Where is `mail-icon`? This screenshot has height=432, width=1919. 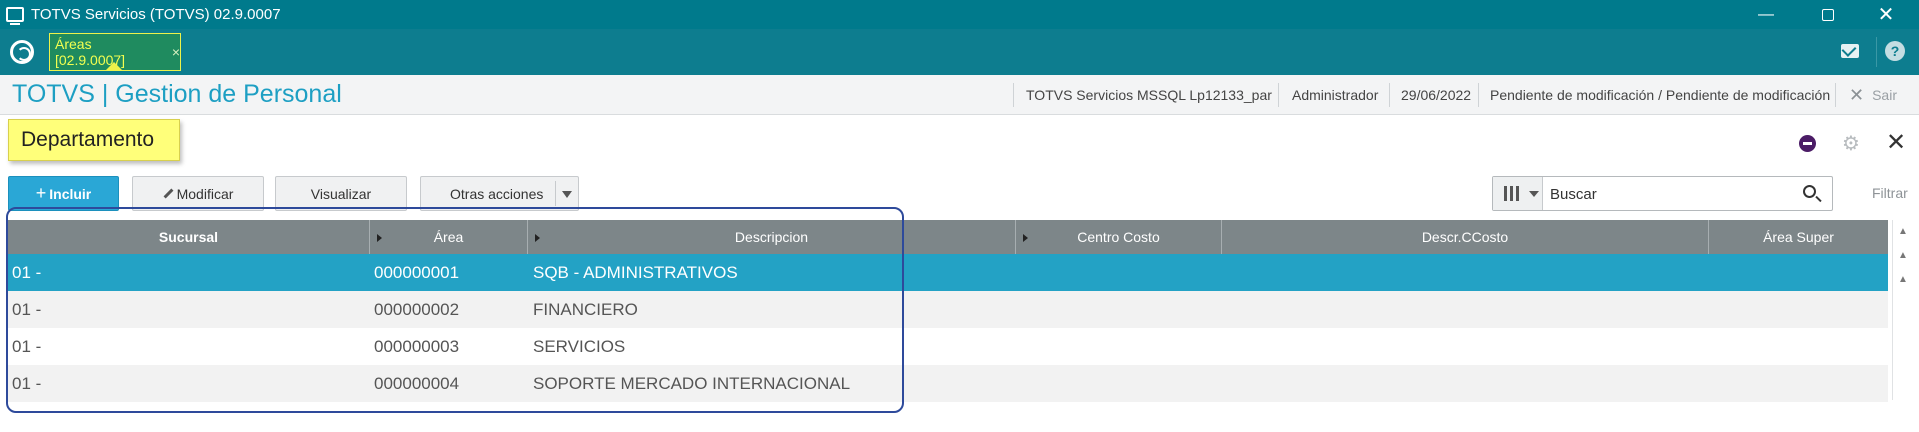
mail-icon is located at coordinates (1850, 51).